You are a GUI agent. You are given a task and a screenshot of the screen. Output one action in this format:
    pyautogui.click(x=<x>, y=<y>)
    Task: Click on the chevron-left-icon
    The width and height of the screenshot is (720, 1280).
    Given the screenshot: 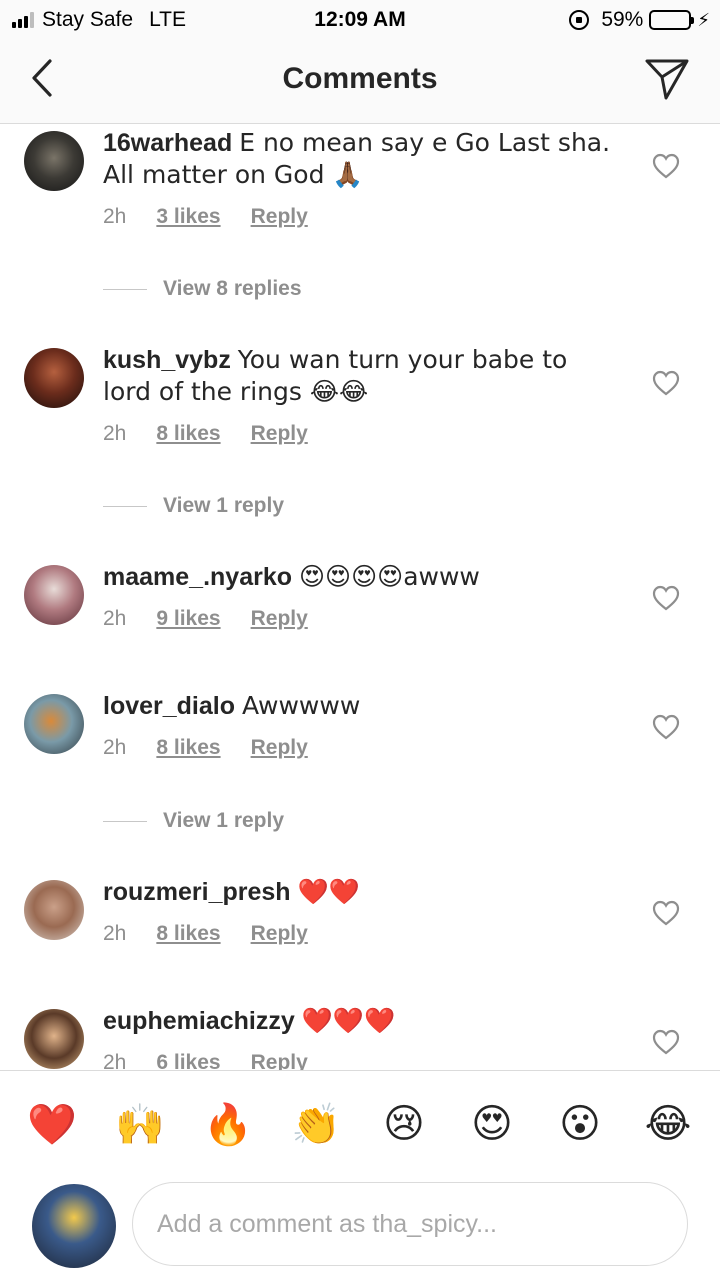 What is the action you would take?
    pyautogui.click(x=42, y=78)
    